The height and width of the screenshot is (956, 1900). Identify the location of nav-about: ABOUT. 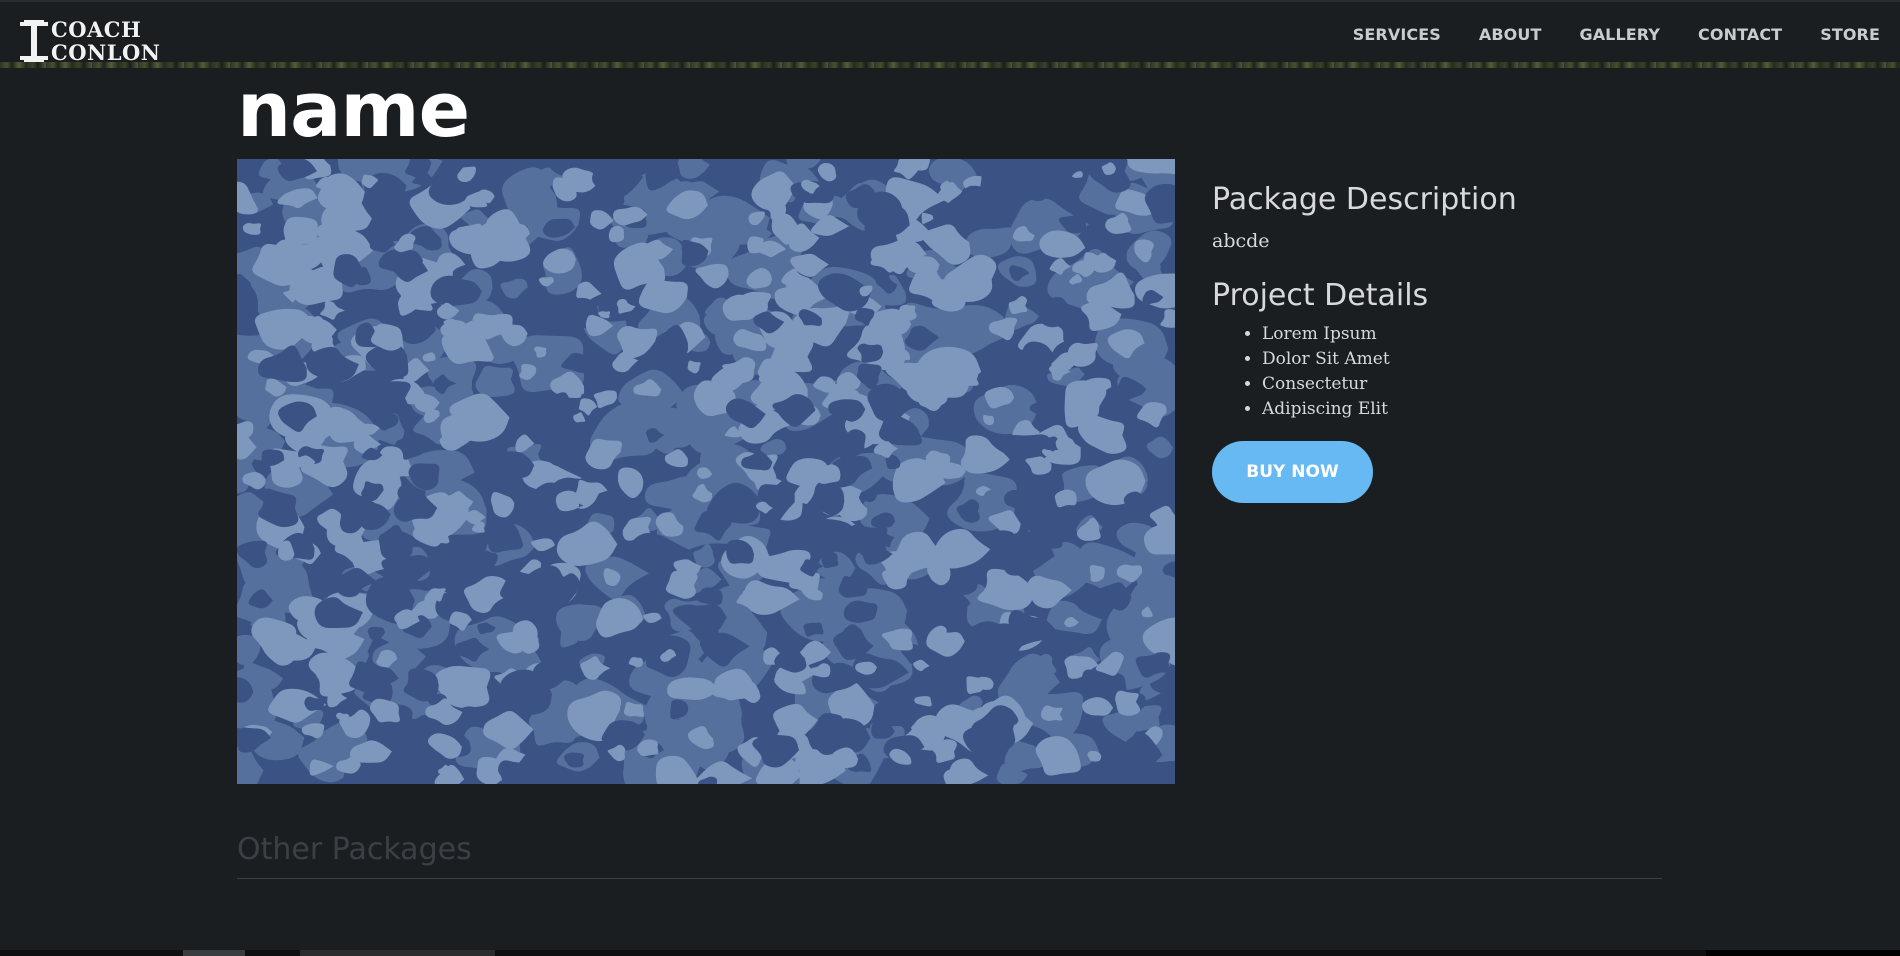
(1510, 34).